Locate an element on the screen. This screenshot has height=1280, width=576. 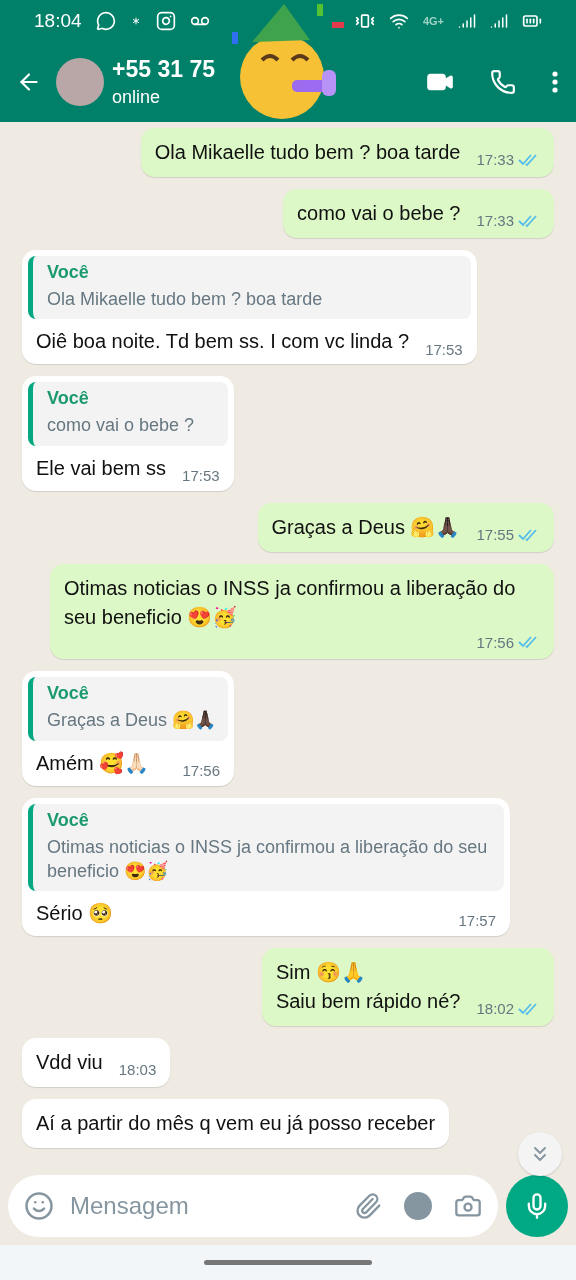
message-text: Otimas noticias o INSS ja confirmou a liberação do seu beneficio 😍🥳 is located at coordinates (290, 603).